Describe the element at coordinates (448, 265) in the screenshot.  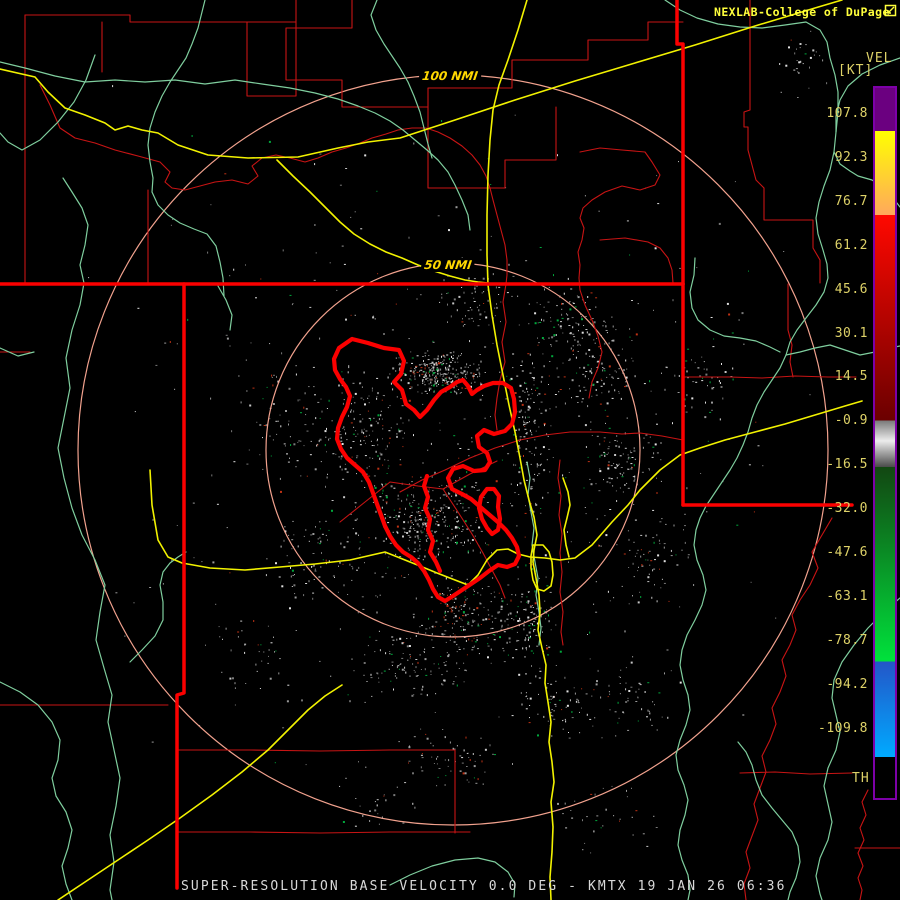
I see `range-ring-label: 50 NMI` at that location.